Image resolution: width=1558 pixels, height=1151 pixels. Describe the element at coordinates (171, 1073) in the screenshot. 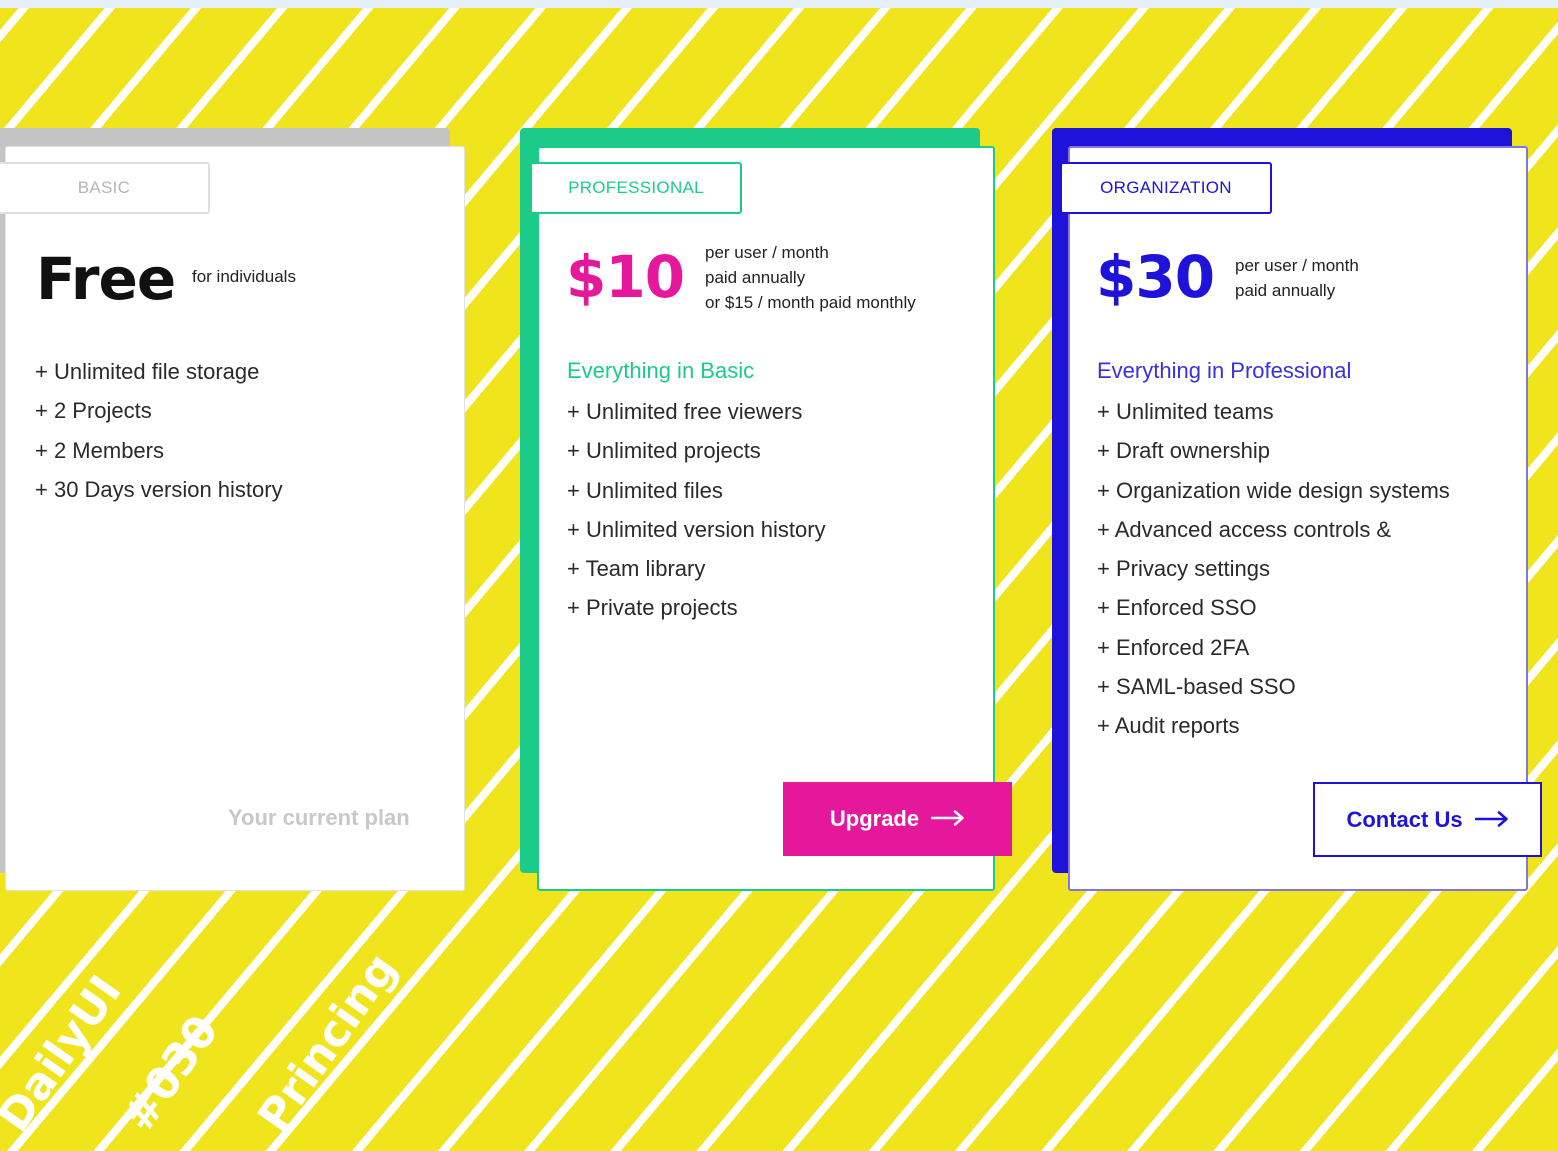

I see `stamp-word-number: #030` at that location.